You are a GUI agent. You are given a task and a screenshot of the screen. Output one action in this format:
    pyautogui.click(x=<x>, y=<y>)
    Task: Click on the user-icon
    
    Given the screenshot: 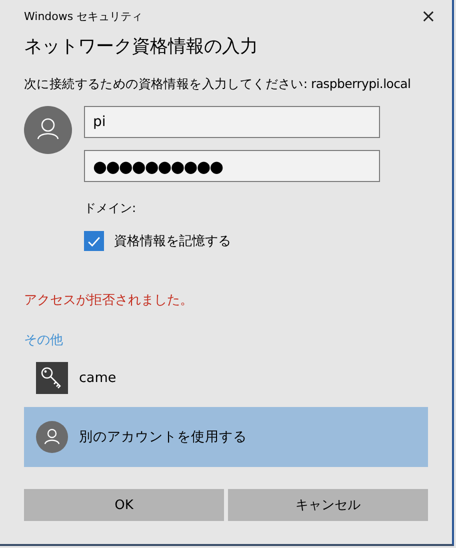 What is the action you would take?
    pyautogui.click(x=52, y=437)
    